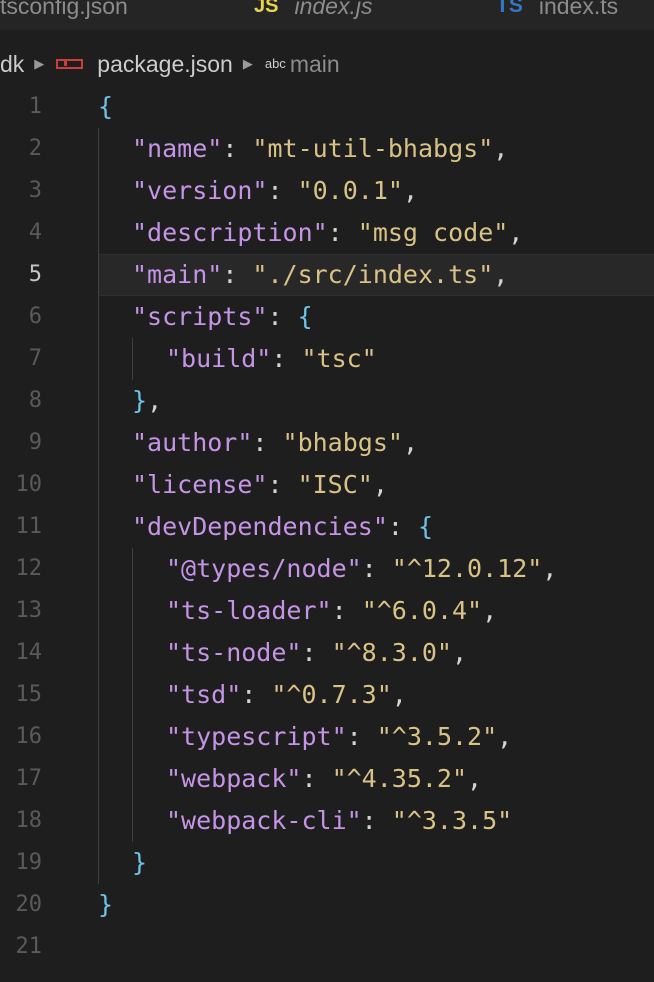 The image size is (654, 982). I want to click on line-number: 12, so click(29, 568).